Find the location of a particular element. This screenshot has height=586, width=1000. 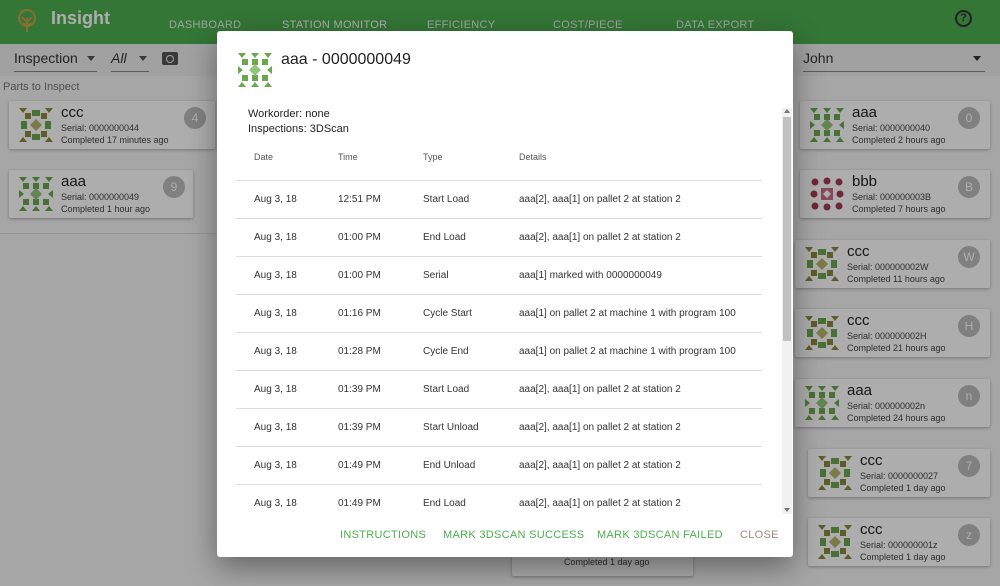

column-header-details: Details is located at coordinates (533, 157).